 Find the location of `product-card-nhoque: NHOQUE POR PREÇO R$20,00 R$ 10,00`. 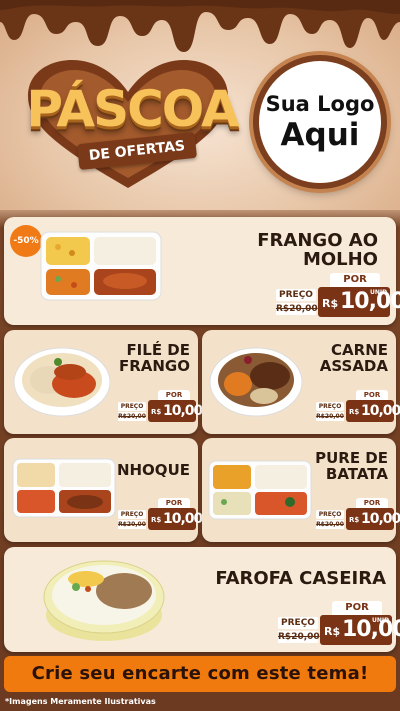

product-card-nhoque: NHOQUE POR PREÇO R$20,00 R$ 10,00 is located at coordinates (103, 490).